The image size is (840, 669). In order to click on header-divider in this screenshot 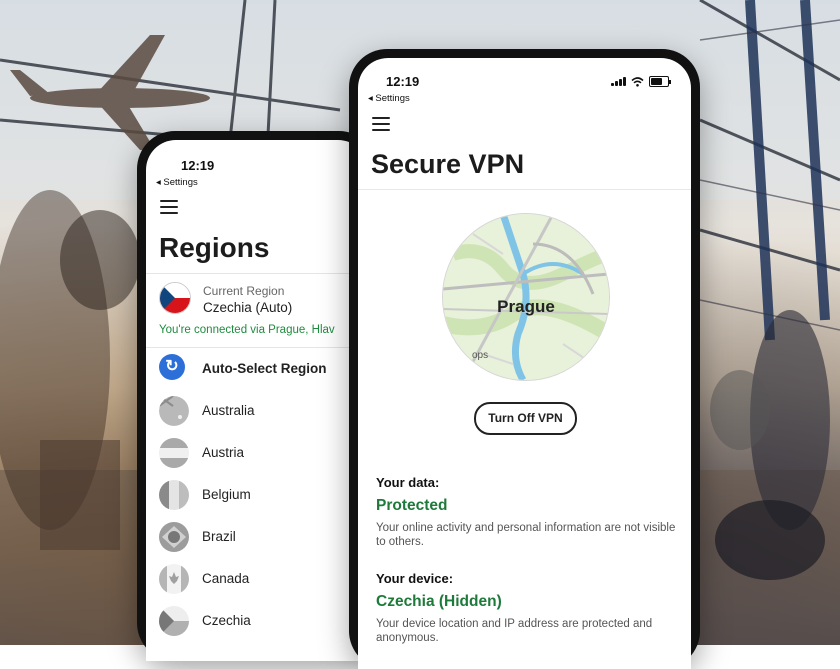, I will do `click(524, 189)`.